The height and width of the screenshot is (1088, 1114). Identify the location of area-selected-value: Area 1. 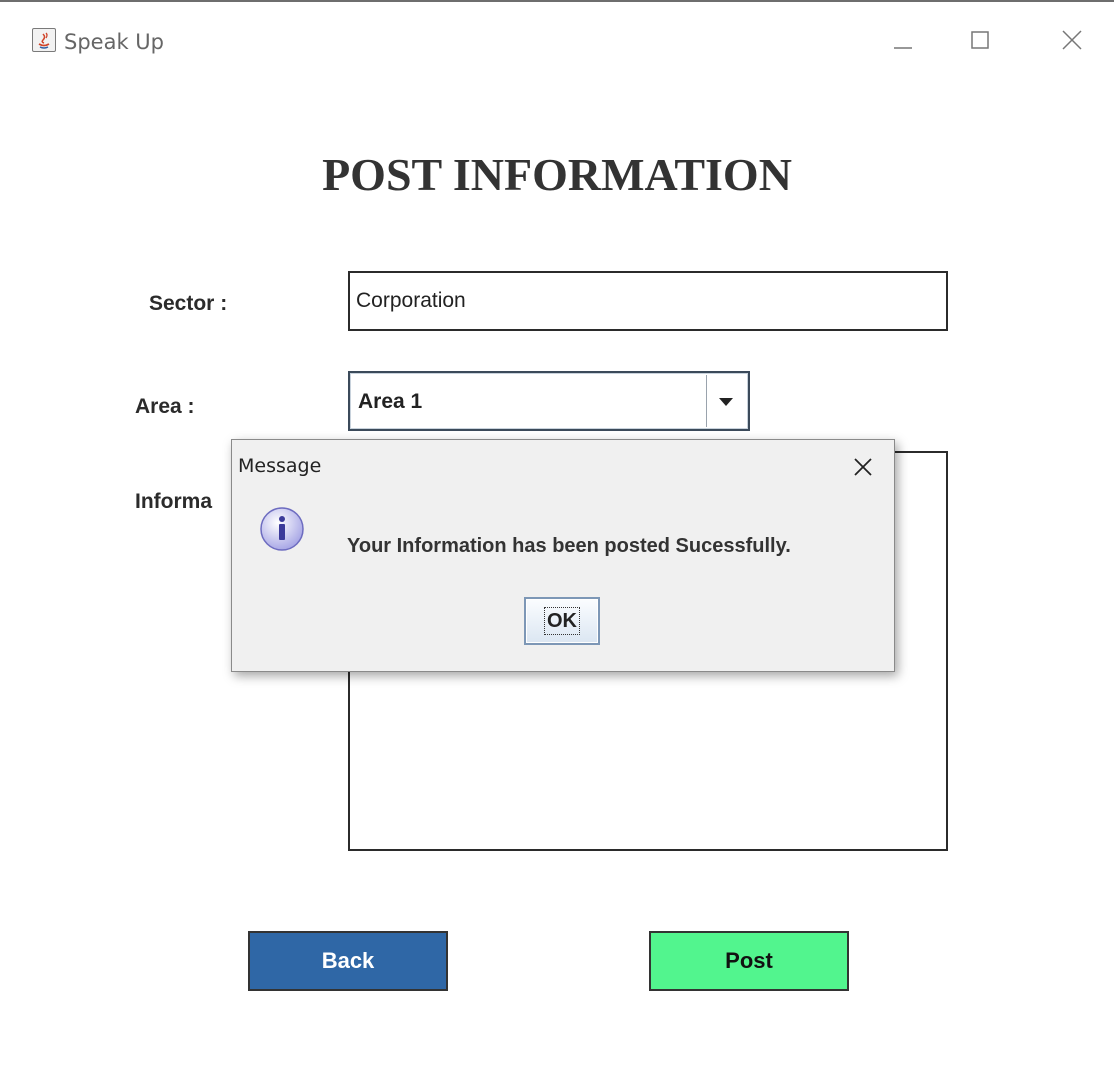
(390, 401).